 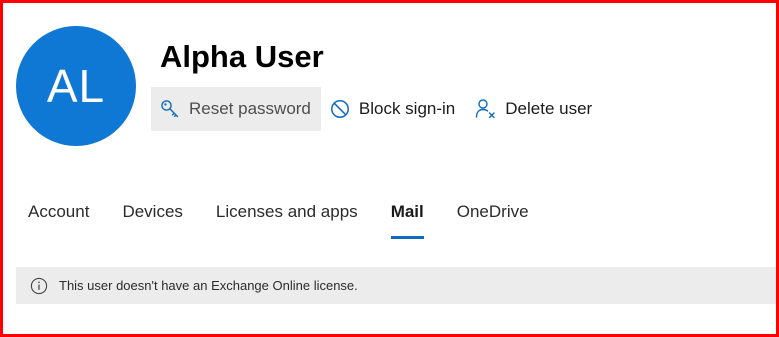 I want to click on tab-licenses-and-apps: Licenses and apps, so click(x=287, y=219).